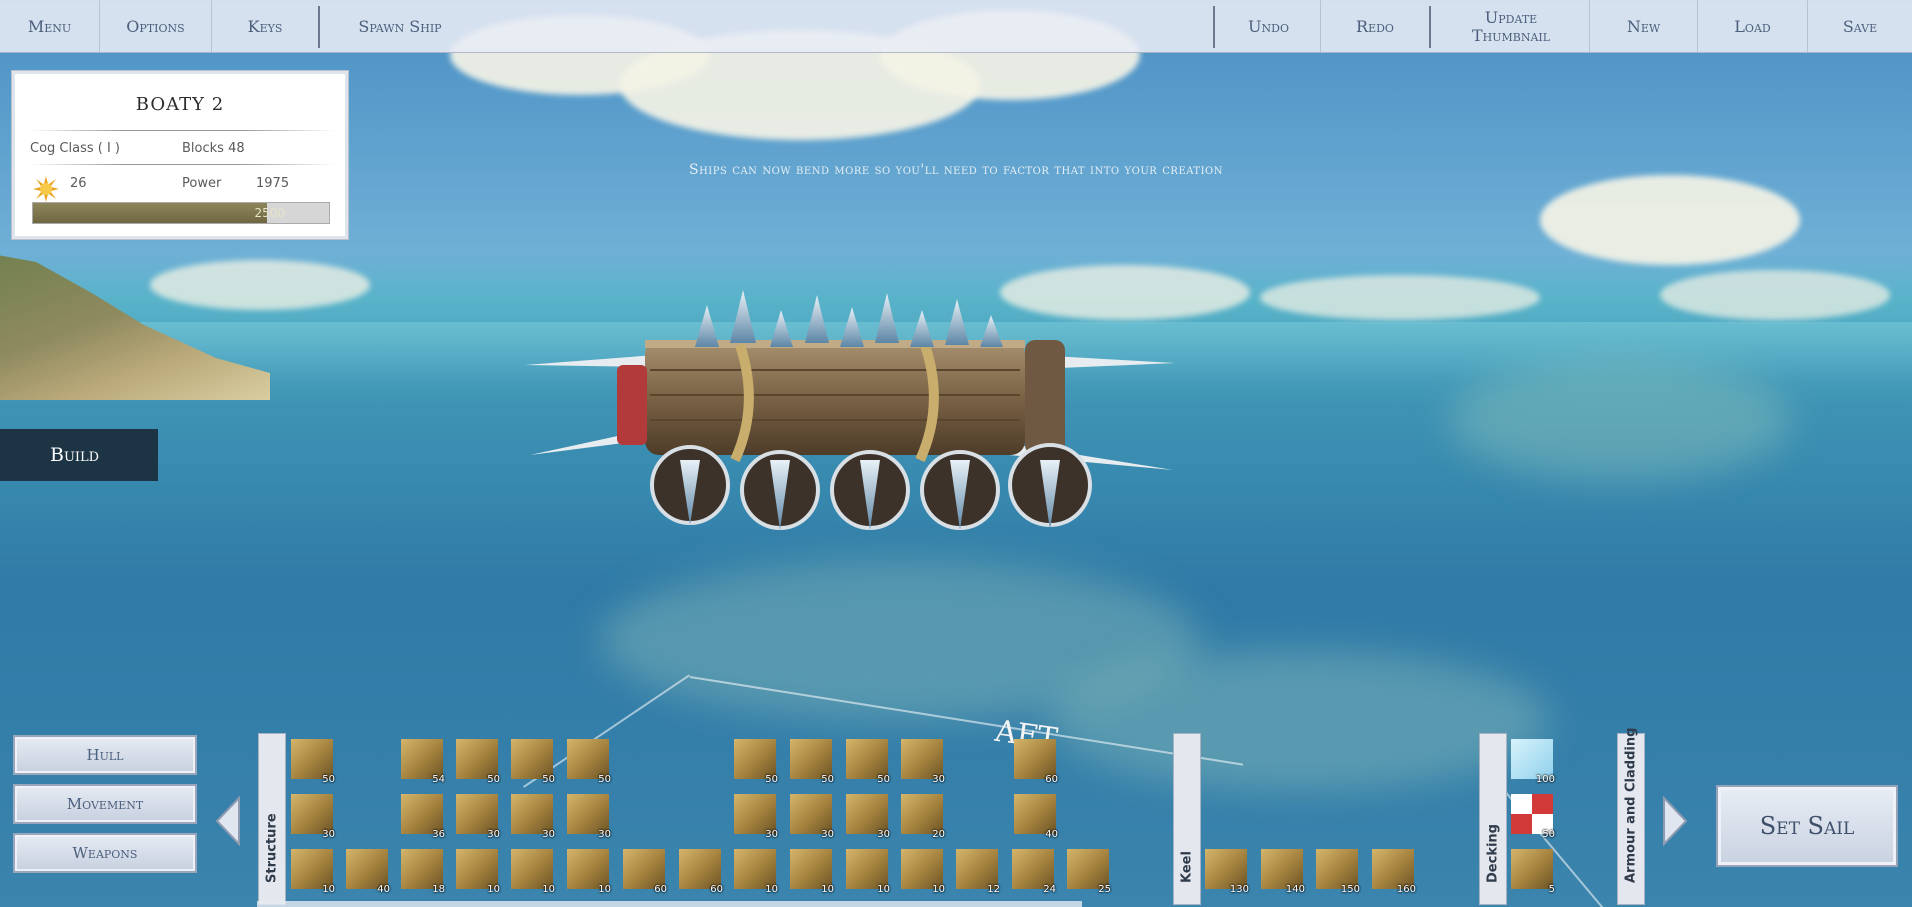 This screenshot has width=1912, height=907. I want to click on structure-tab: Structure, so click(272, 819).